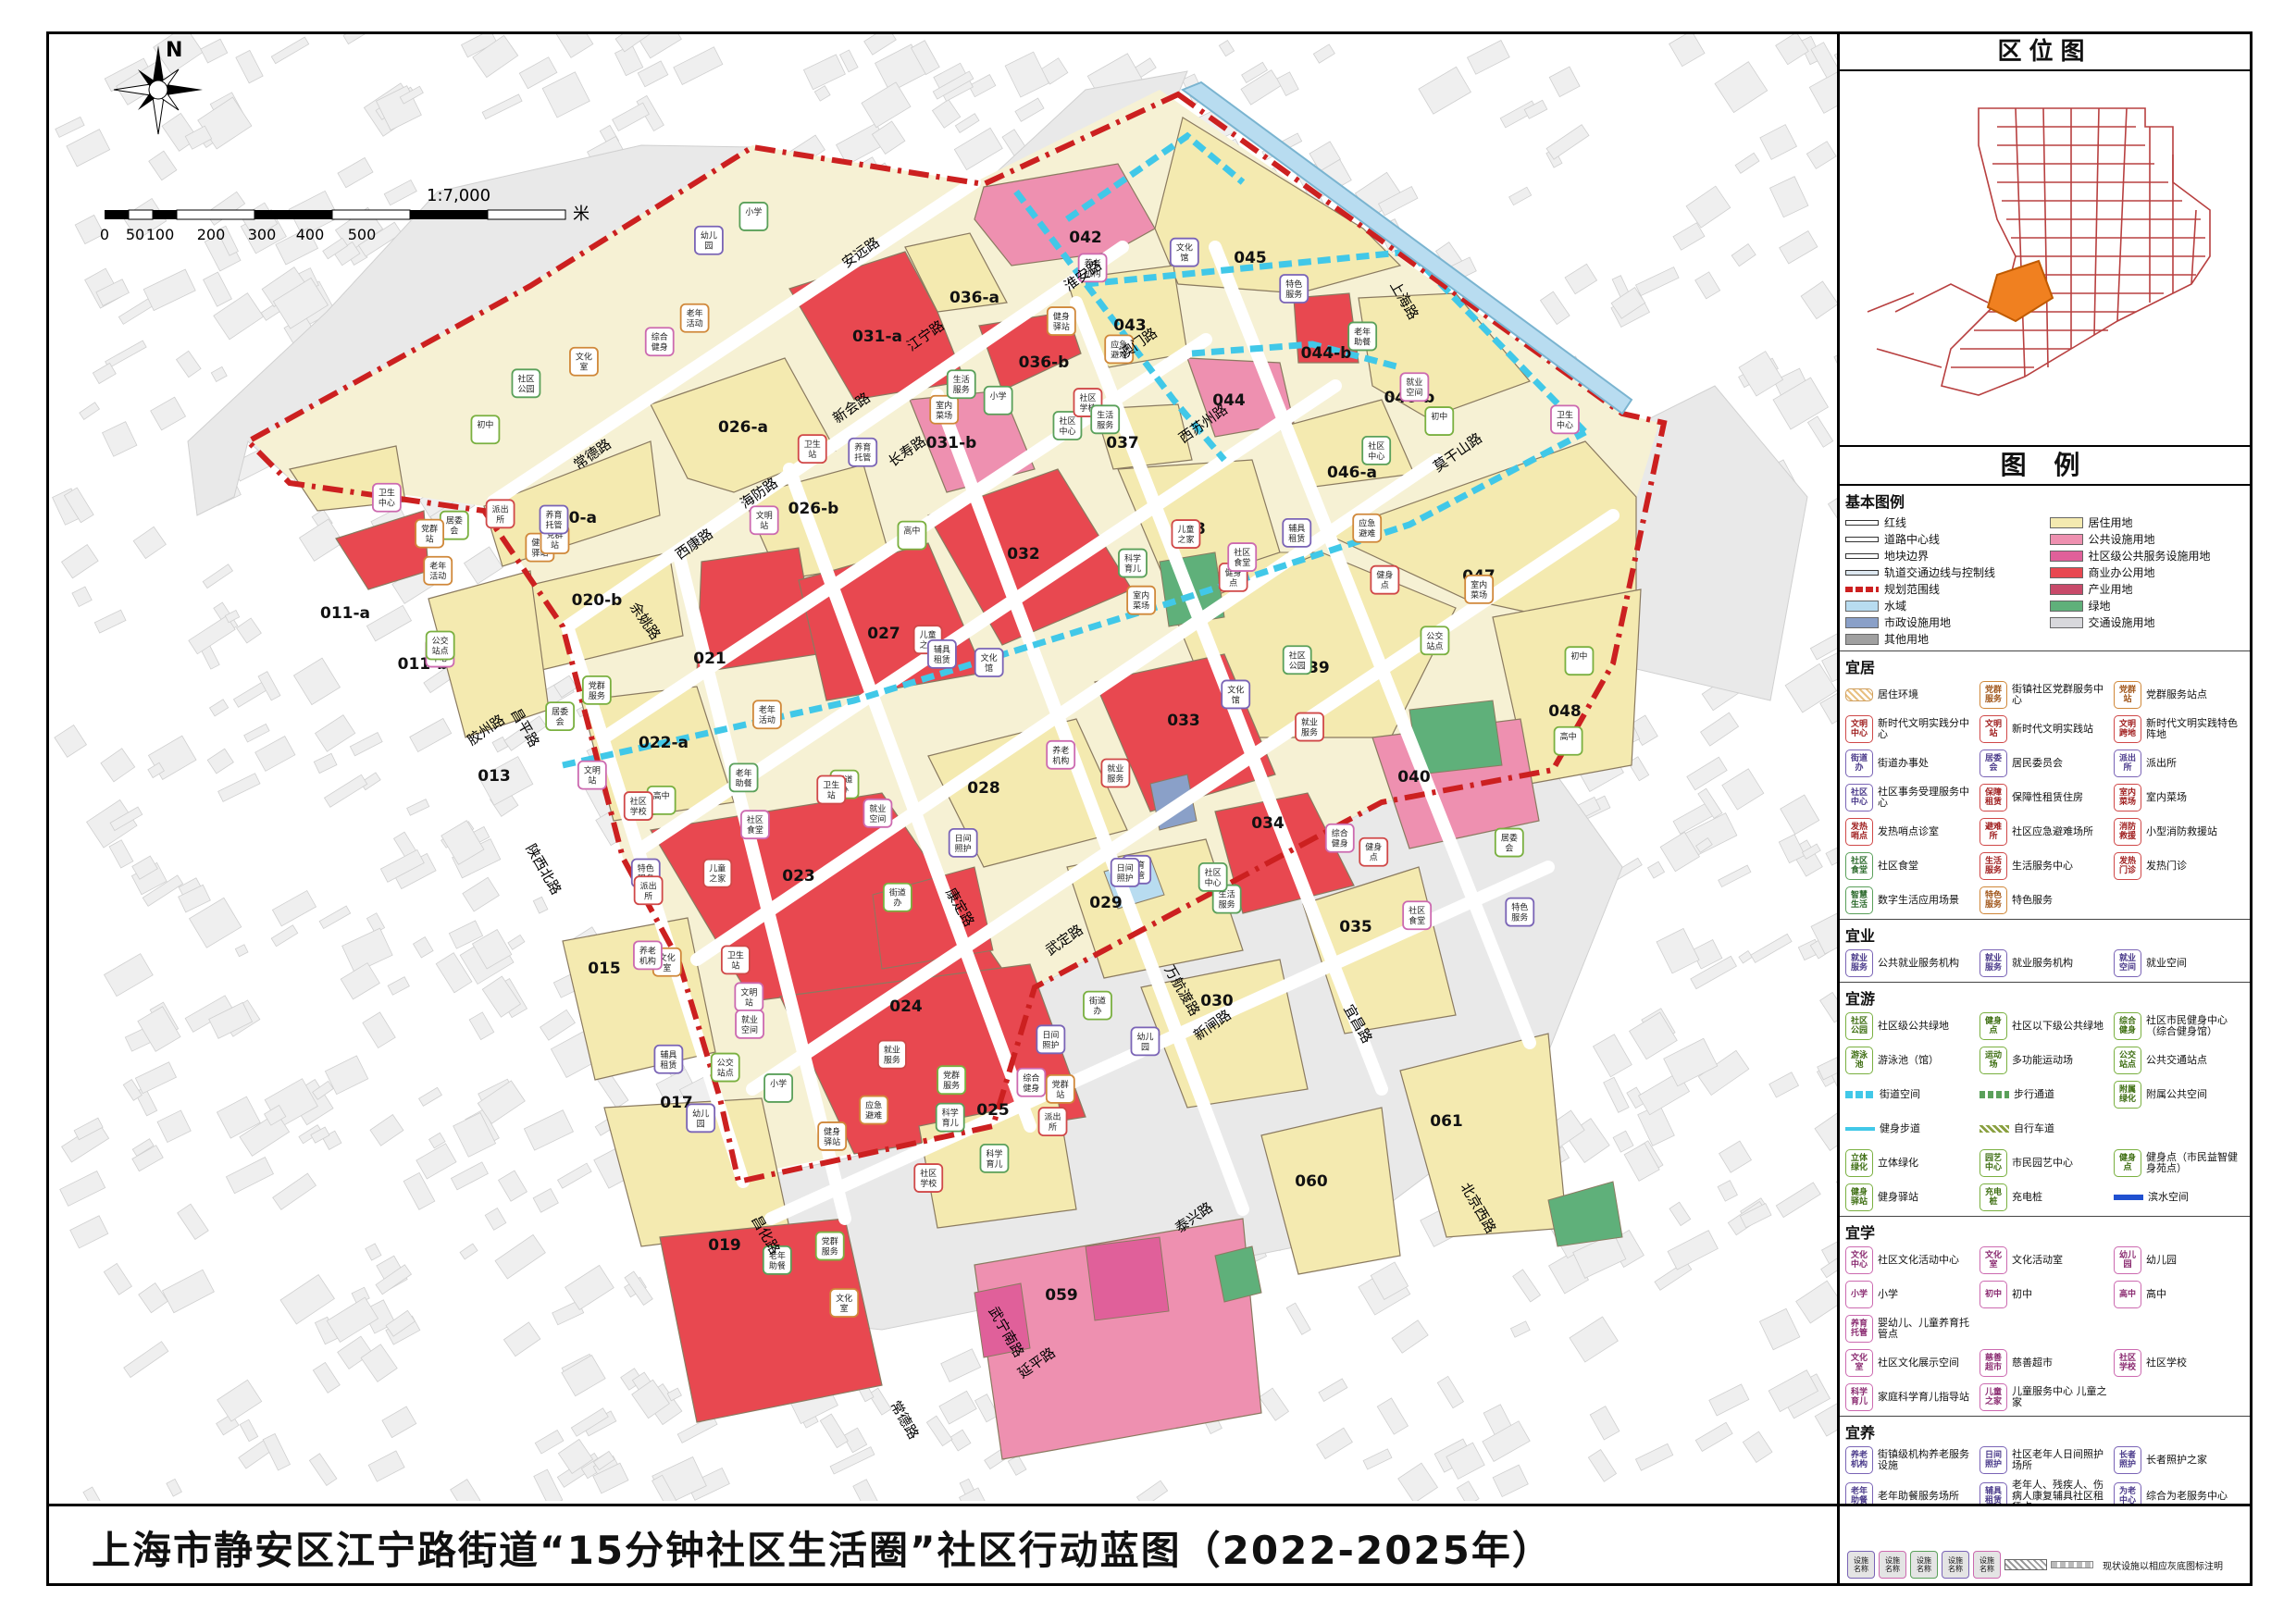  What do you see at coordinates (710, 659) in the screenshot?
I see `parcel-label: 021` at bounding box center [710, 659].